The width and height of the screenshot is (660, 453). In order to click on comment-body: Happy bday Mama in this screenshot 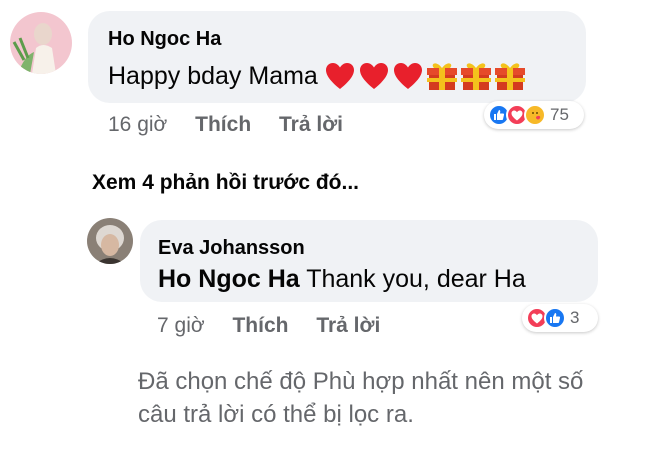, I will do `click(213, 75)`.